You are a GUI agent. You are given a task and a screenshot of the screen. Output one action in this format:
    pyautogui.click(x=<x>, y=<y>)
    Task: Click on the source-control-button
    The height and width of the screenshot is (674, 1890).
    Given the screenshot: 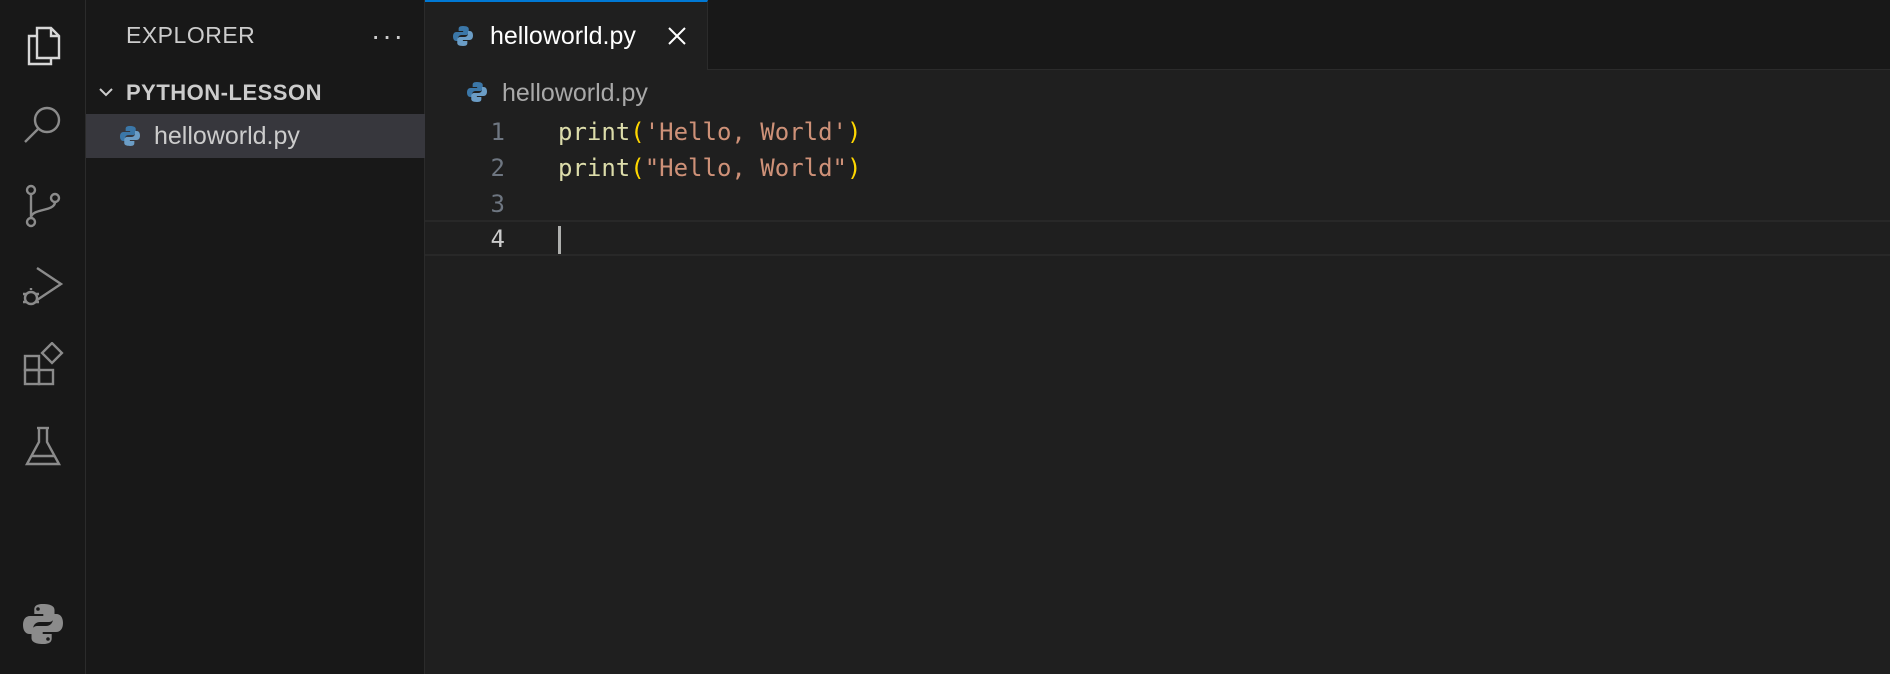 What is the action you would take?
    pyautogui.click(x=43, y=206)
    